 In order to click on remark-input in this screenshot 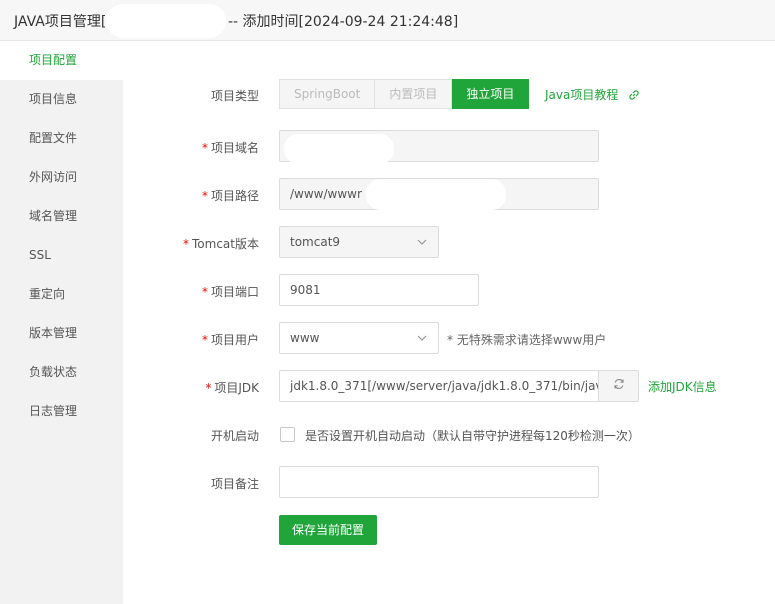, I will do `click(439, 482)`.